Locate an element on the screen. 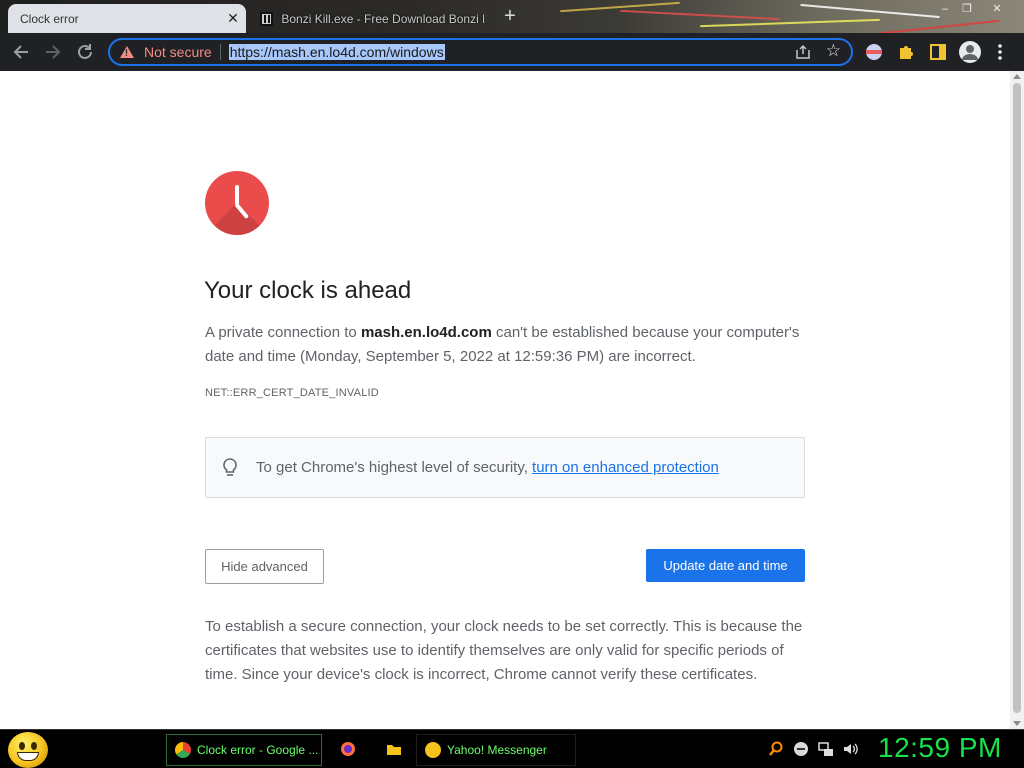  scroll-up-icon is located at coordinates (1017, 76).